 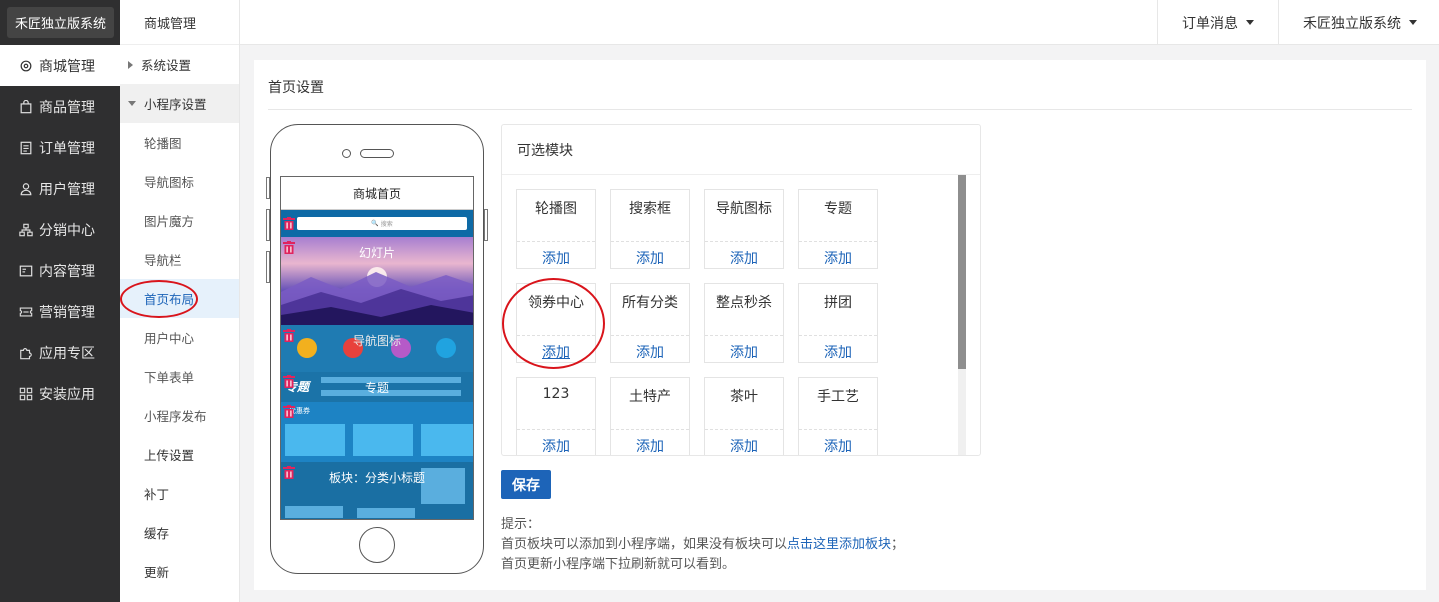 I want to click on tab-card, so click(x=386, y=513).